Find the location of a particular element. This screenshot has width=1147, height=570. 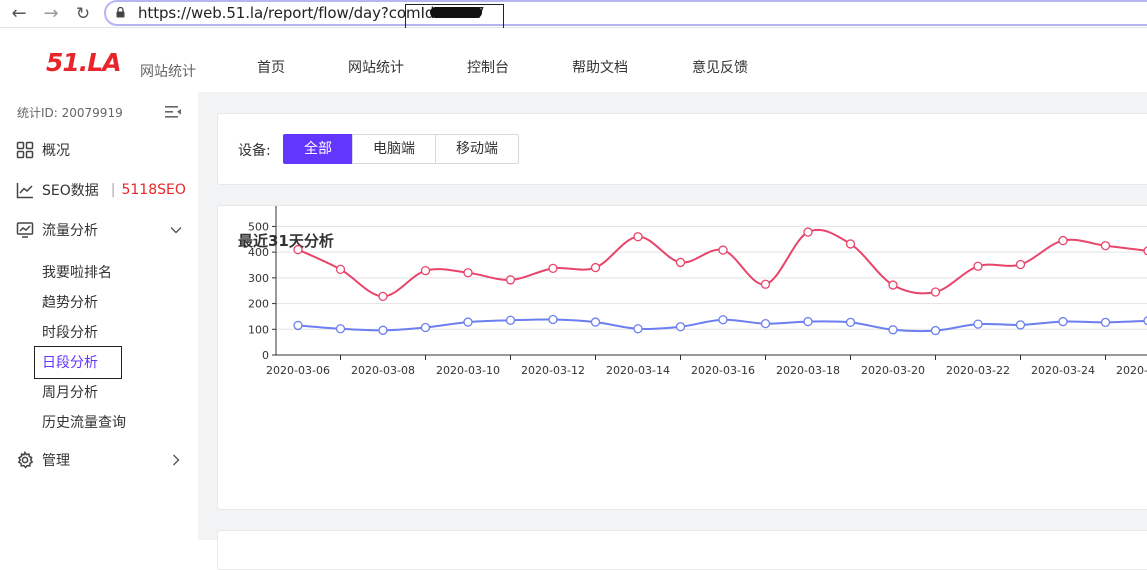

x-tick-label: 2020-03-16 is located at coordinates (723, 370).